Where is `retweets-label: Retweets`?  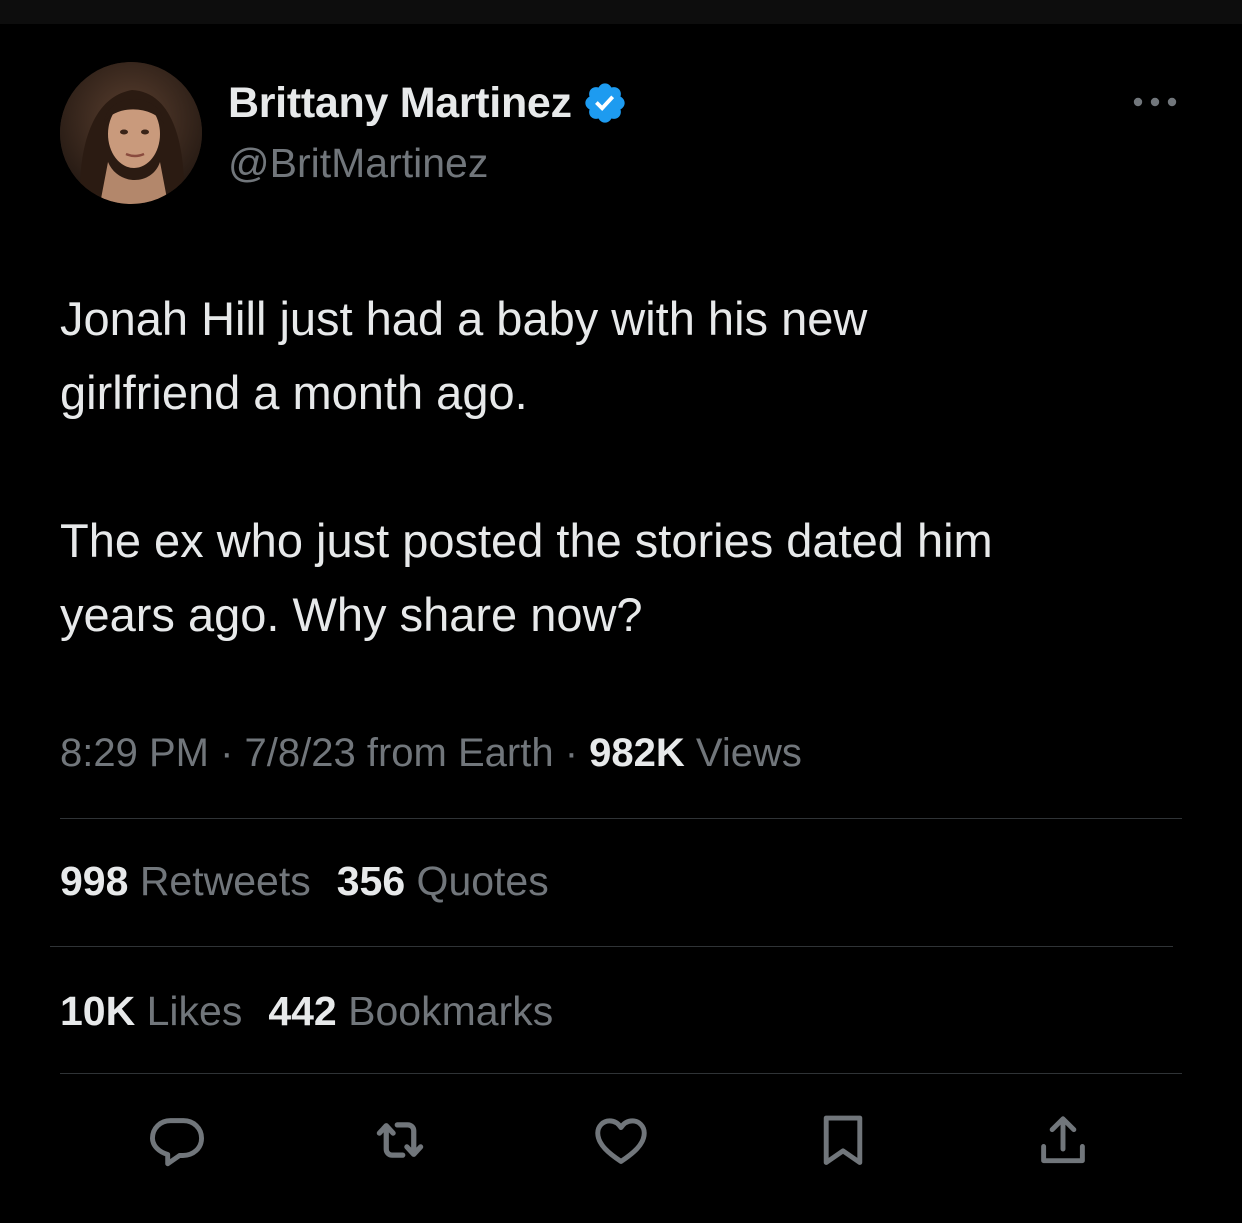 retweets-label: Retweets is located at coordinates (219, 881).